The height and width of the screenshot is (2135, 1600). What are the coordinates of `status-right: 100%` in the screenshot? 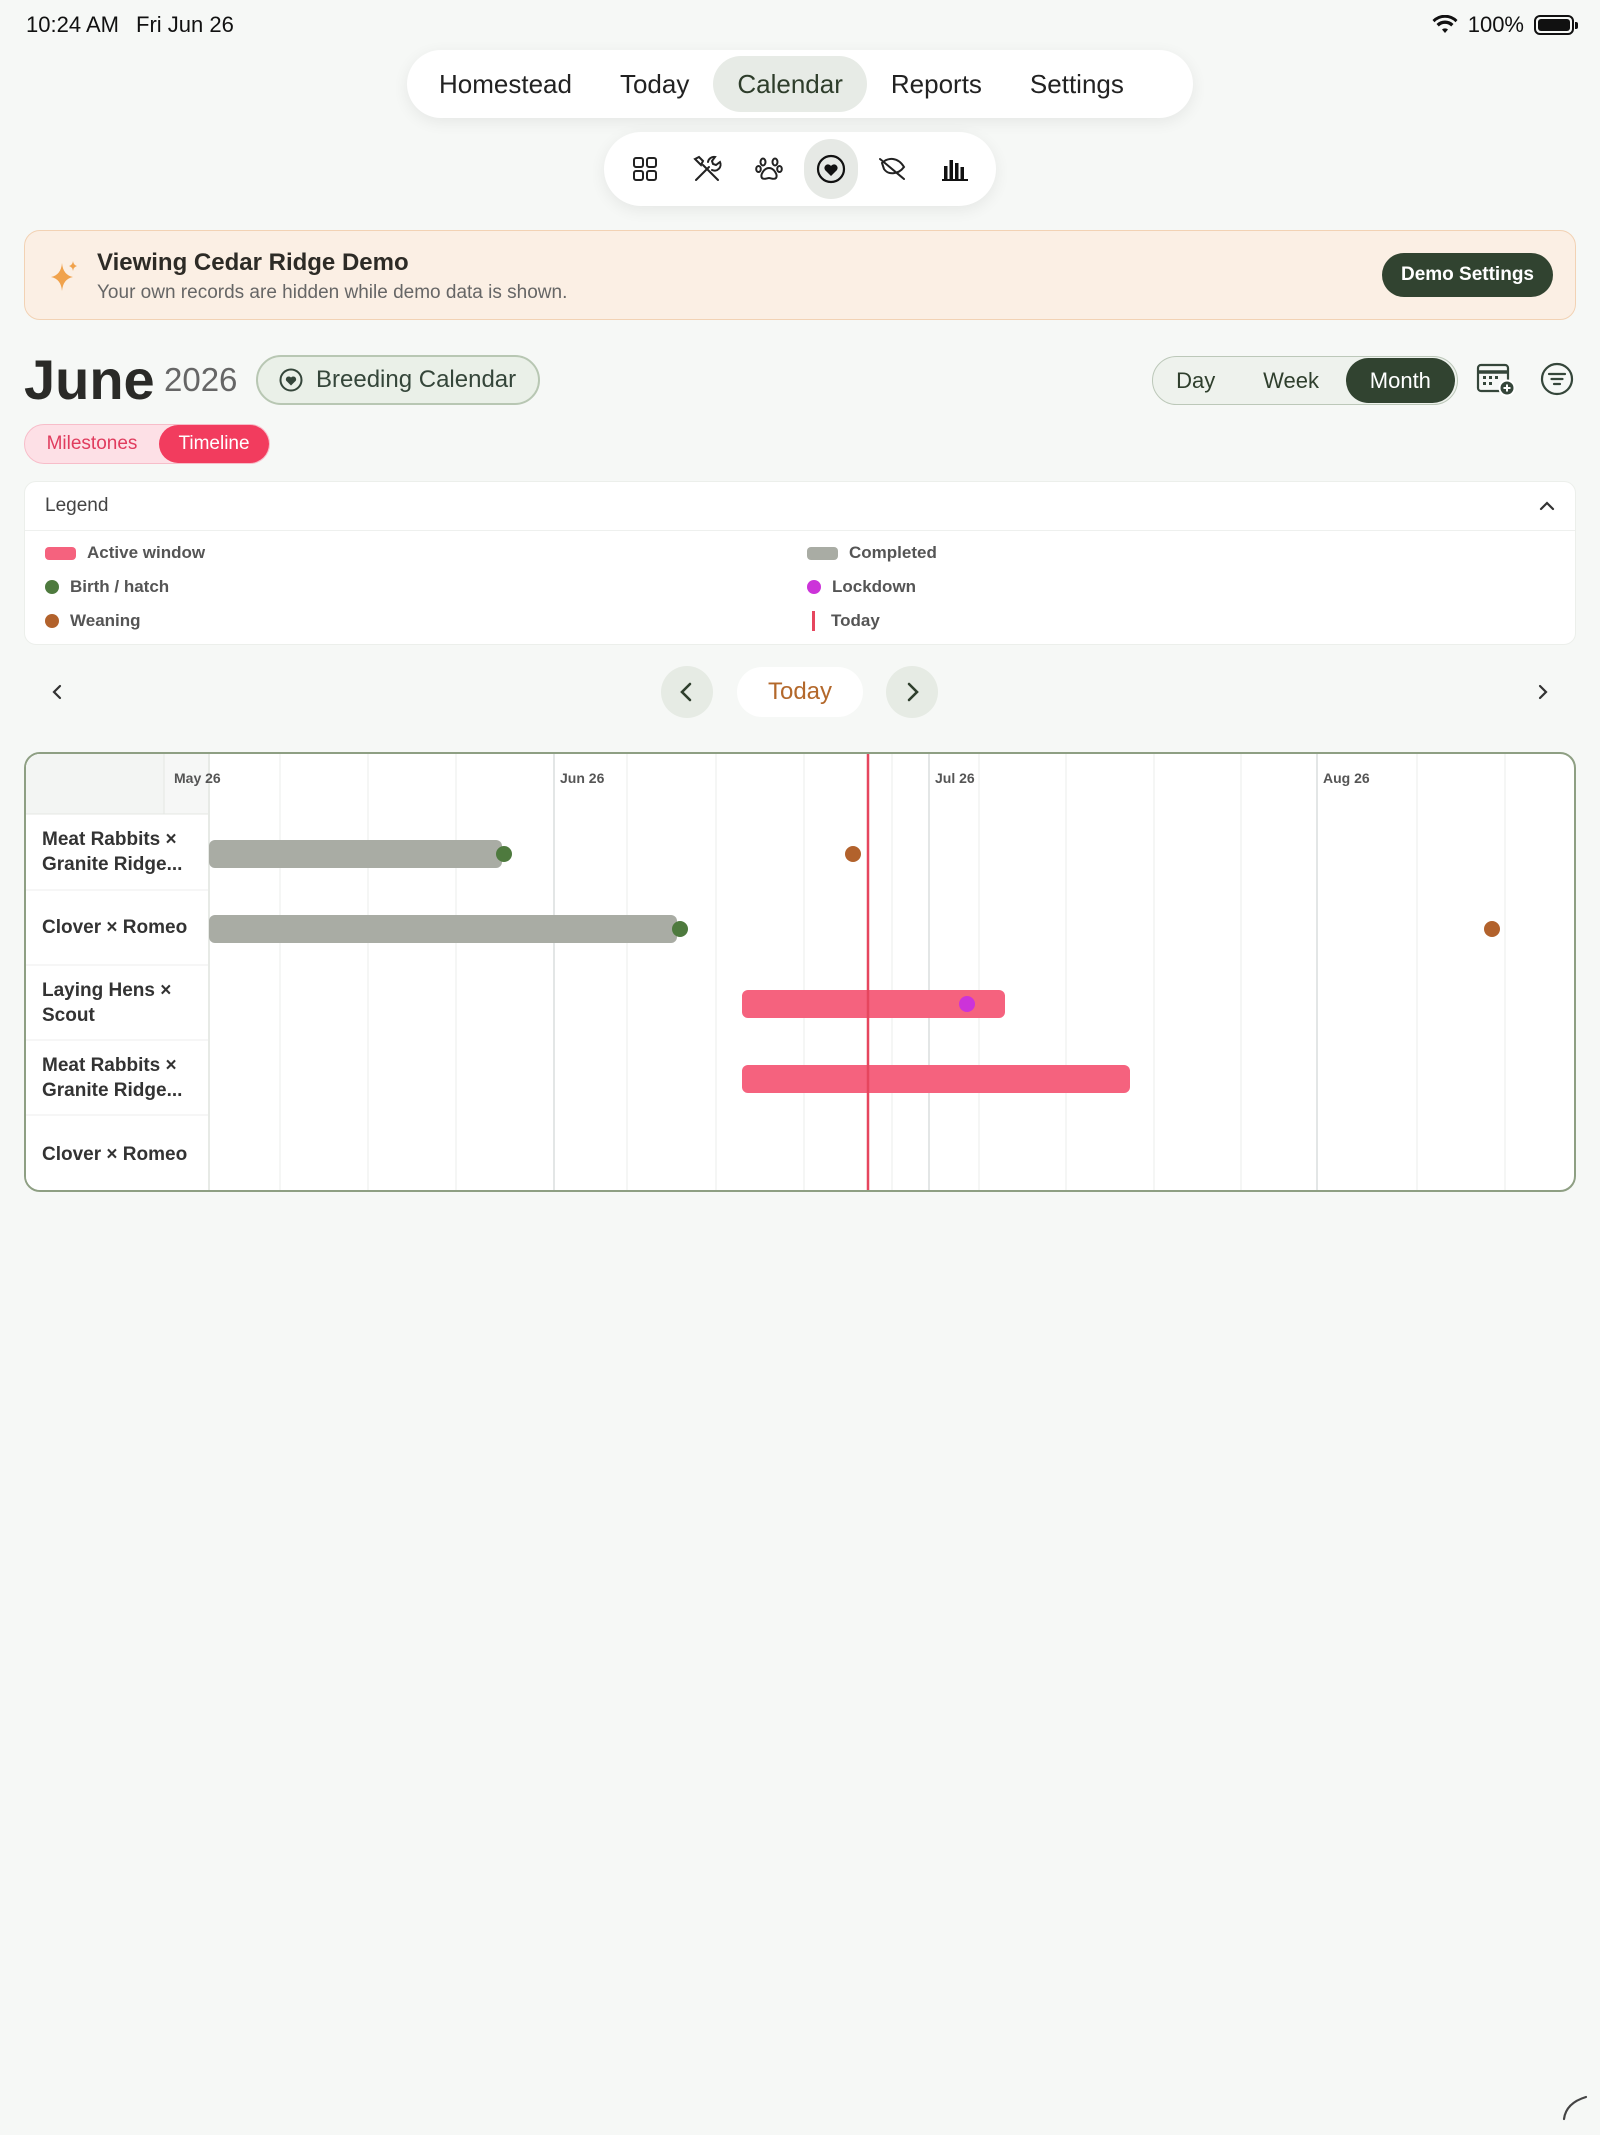 It's located at (1505, 25).